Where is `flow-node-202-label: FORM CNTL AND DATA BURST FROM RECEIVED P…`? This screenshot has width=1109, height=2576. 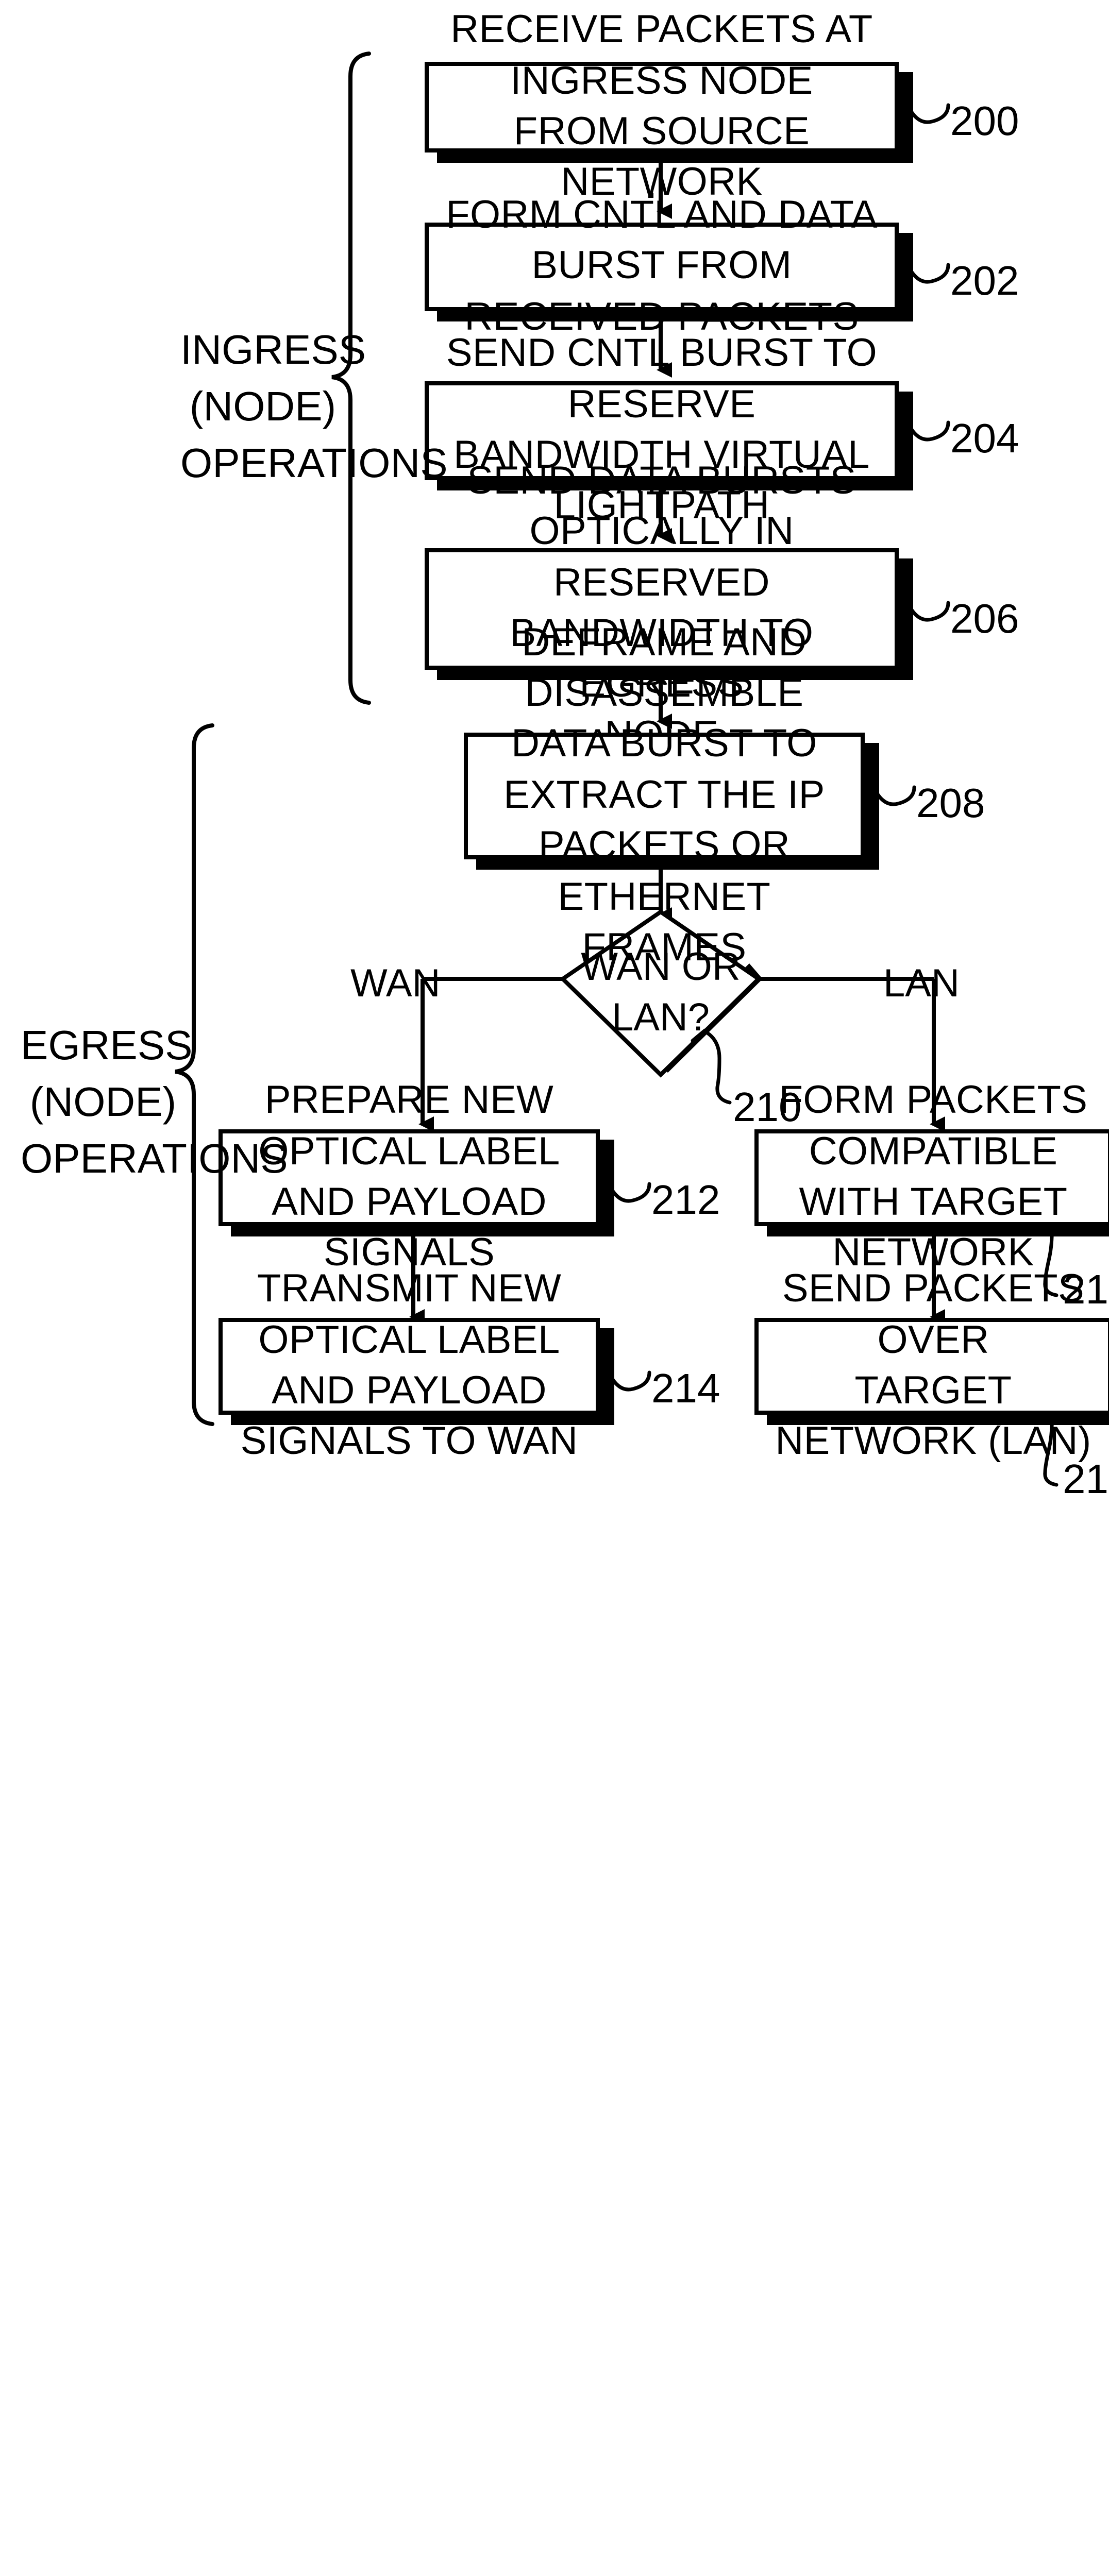 flow-node-202-label: FORM CNTL AND DATA BURST FROM RECEIVED P… is located at coordinates (662, 266).